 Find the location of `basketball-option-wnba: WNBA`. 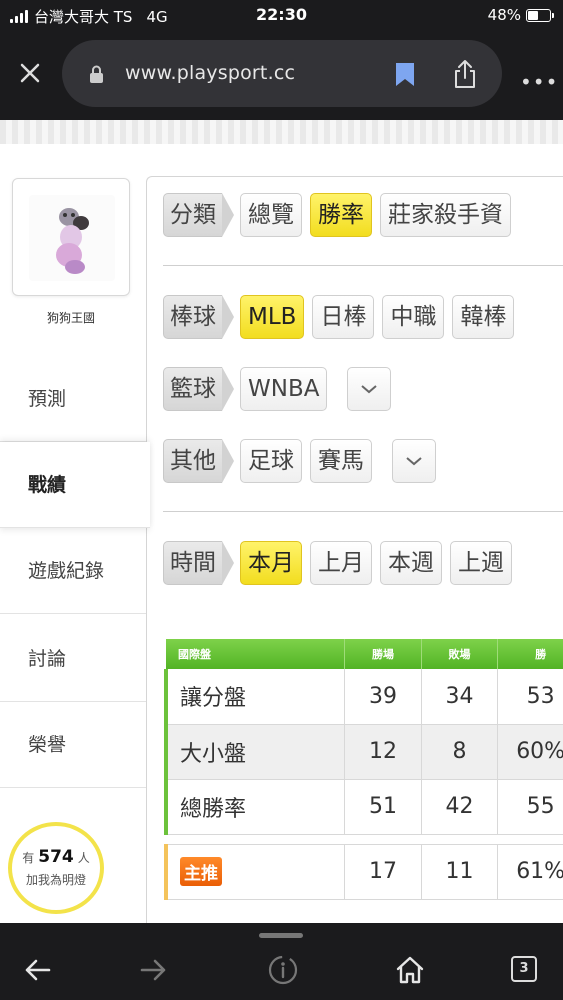

basketball-option-wnba: WNBA is located at coordinates (284, 389).